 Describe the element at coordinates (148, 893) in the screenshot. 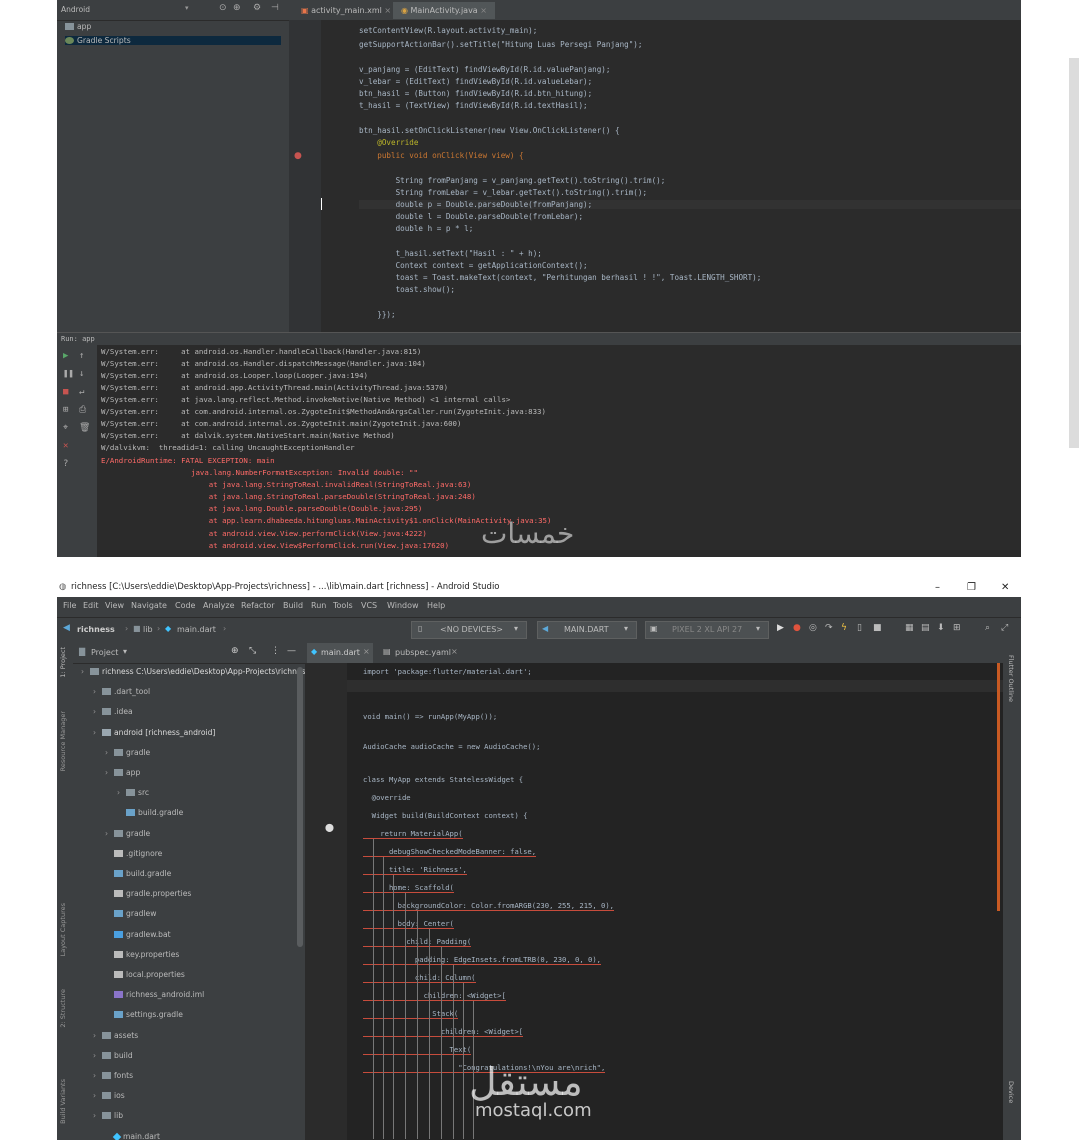

I see `tree-item: gradle.properties` at that location.